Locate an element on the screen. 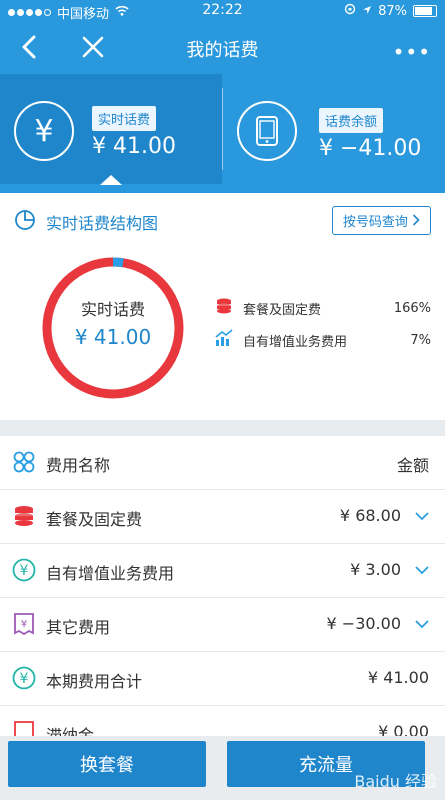  receipt-icon is located at coordinates (24, 728).